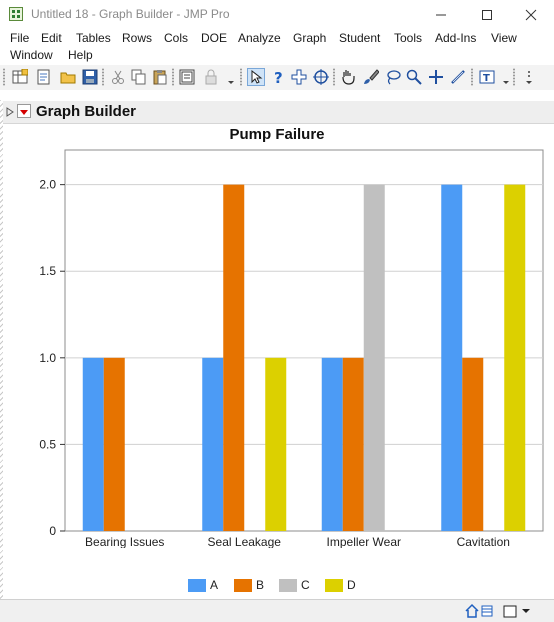 This screenshot has width=554, height=622. Describe the element at coordinates (483, 541) in the screenshot. I see `x-tick-label: Cavitation` at that location.